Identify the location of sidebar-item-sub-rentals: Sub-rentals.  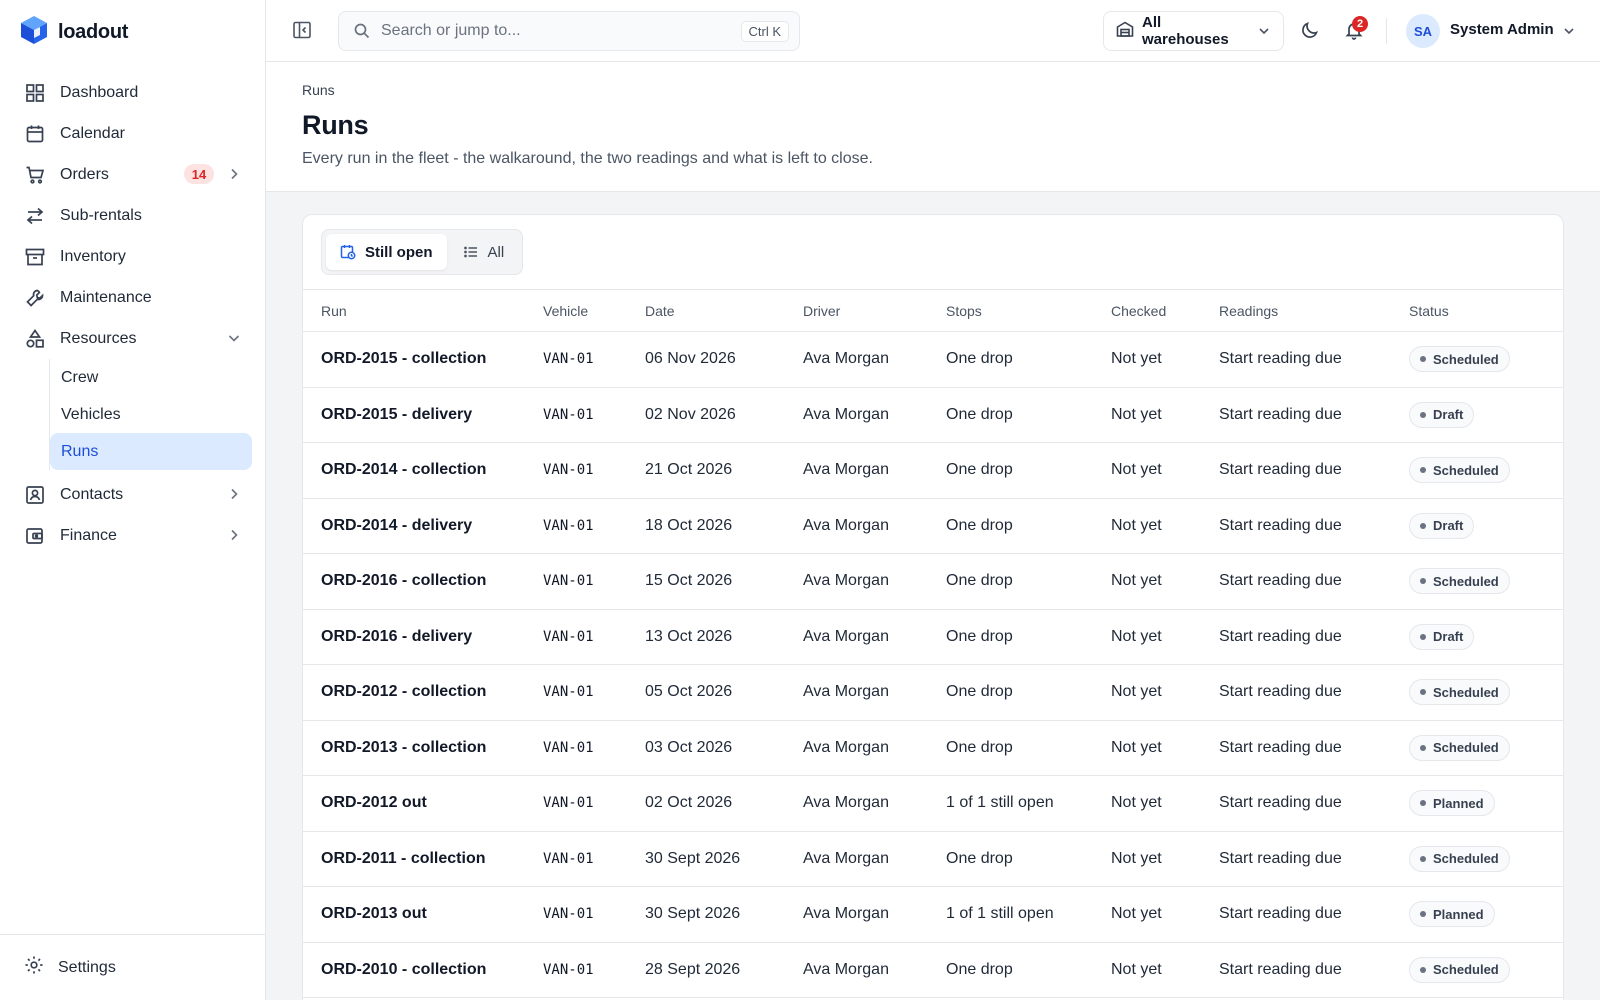
(133, 215).